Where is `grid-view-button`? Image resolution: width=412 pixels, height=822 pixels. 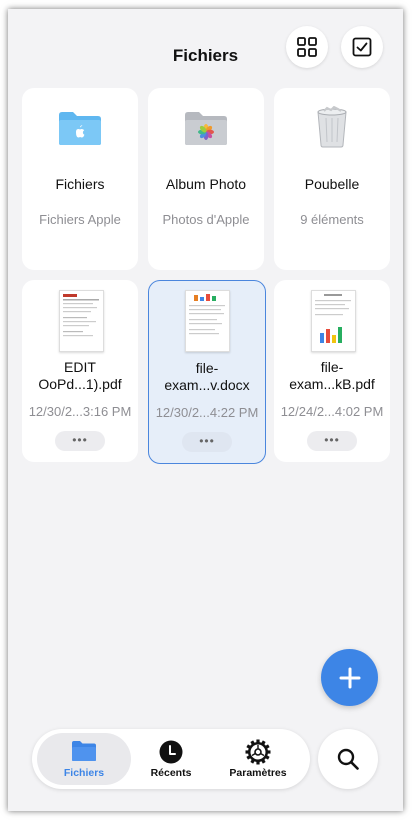
grid-view-button is located at coordinates (307, 47).